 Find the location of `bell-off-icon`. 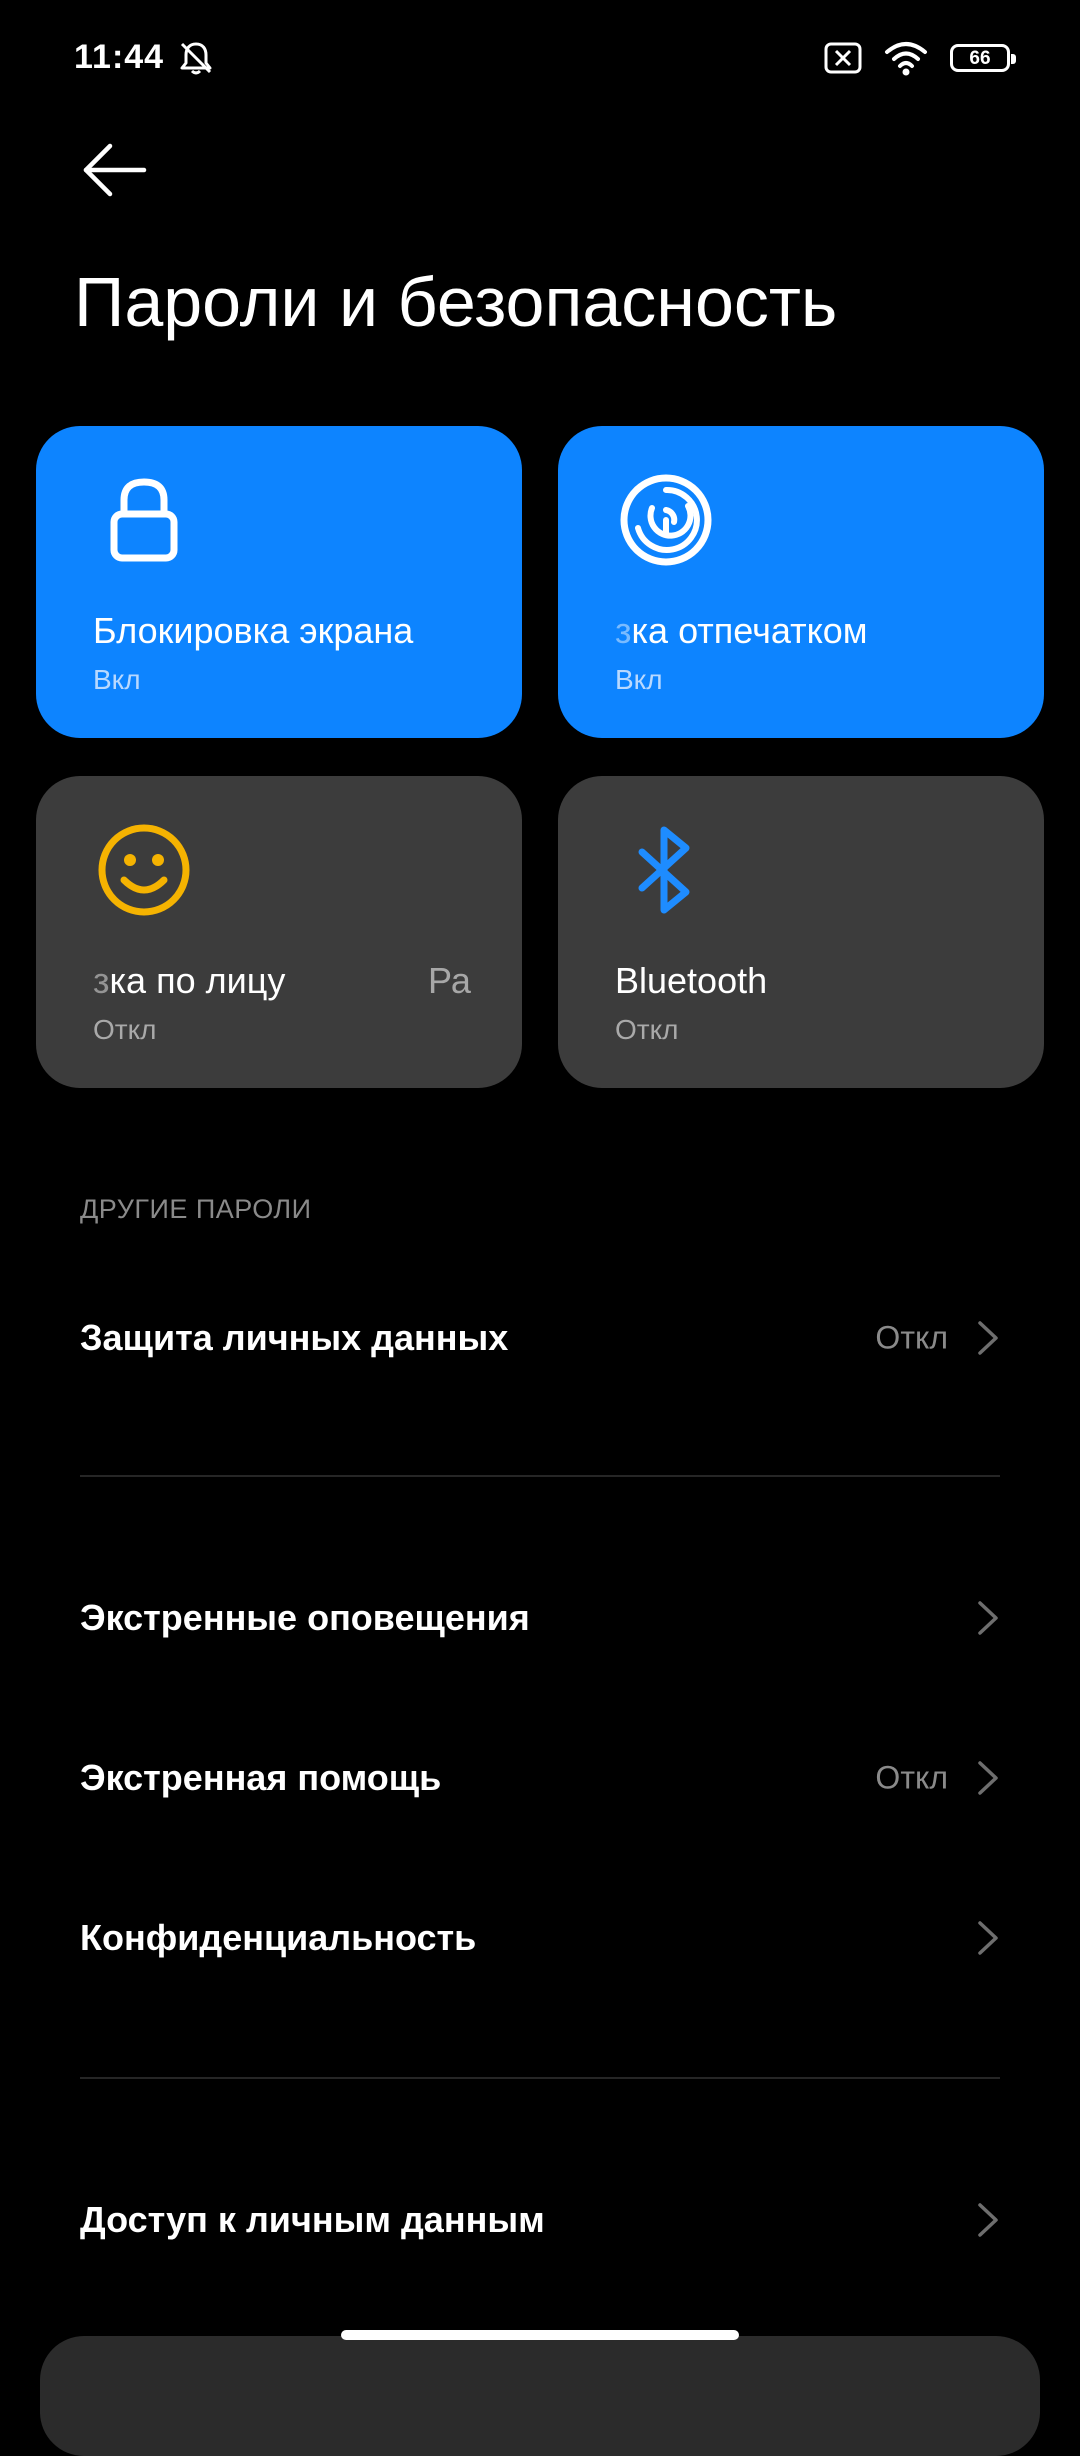

bell-off-icon is located at coordinates (196, 58).